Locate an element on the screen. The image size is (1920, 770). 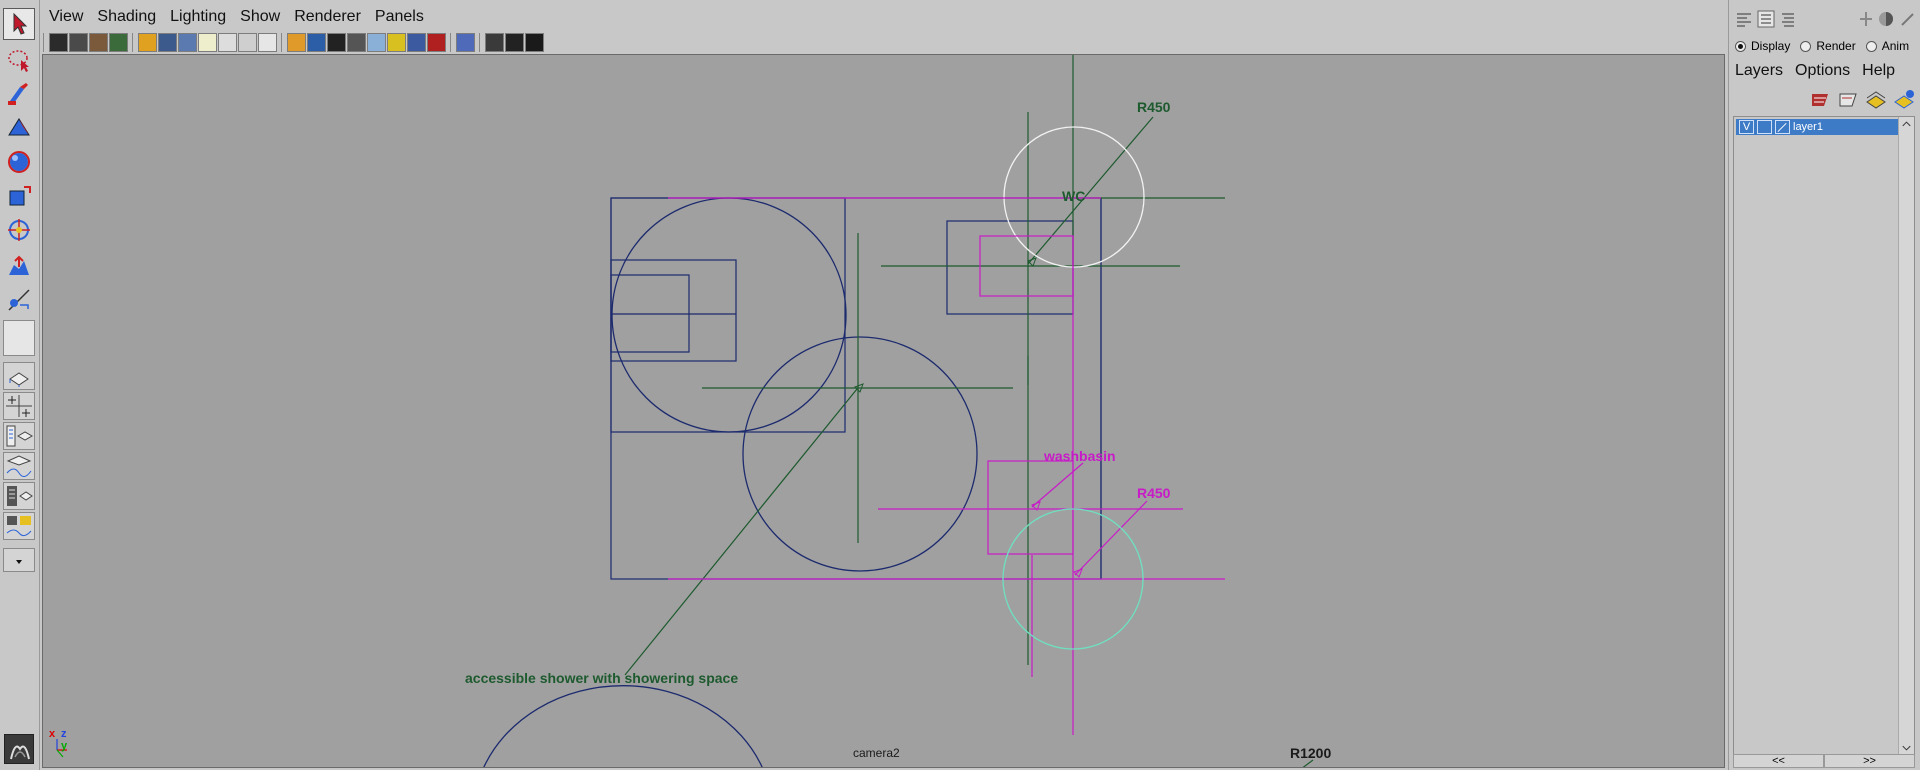
gate-mask-icon is located at coordinates (207, 42).